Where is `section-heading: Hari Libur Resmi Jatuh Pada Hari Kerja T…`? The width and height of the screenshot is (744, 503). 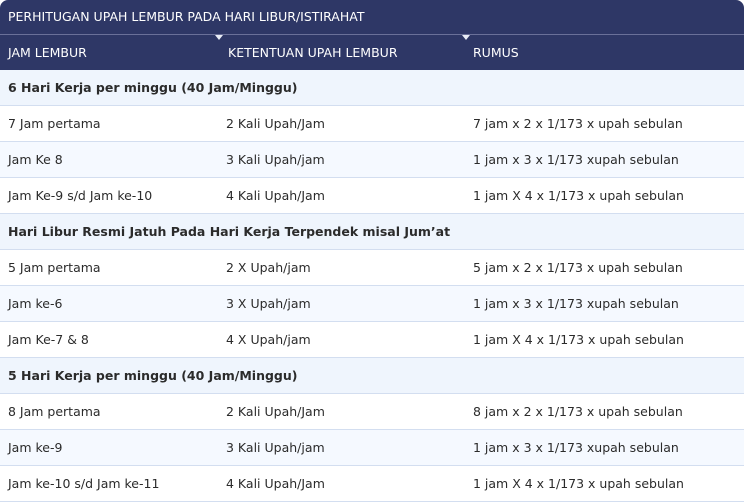 section-heading: Hari Libur Resmi Jatuh Pada Hari Kerja T… is located at coordinates (229, 231).